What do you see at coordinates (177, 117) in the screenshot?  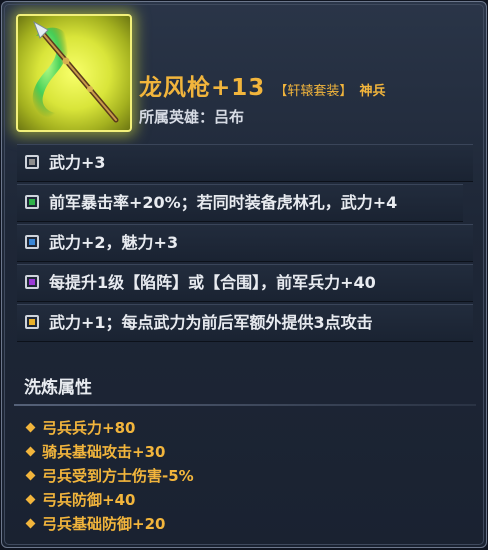 I see `hero-label: 所属英雄：` at bounding box center [177, 117].